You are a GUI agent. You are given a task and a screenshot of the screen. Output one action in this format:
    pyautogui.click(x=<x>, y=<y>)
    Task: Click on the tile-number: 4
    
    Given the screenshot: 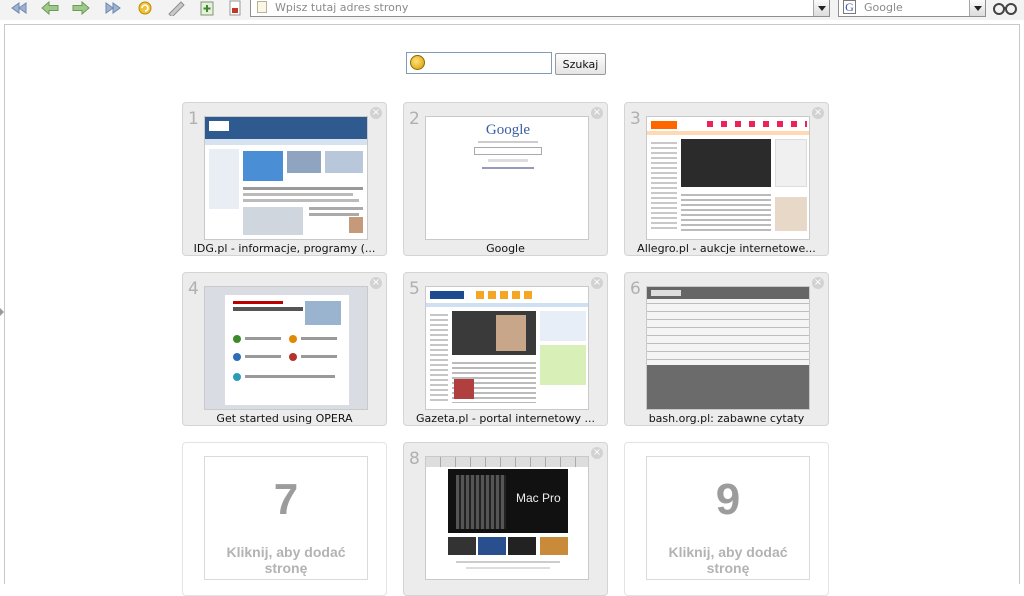 What is the action you would take?
    pyautogui.click(x=193, y=289)
    